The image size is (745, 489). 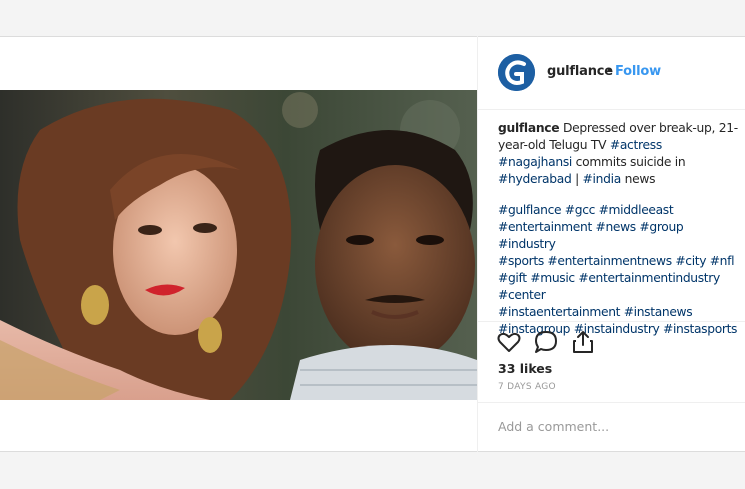 I want to click on likes-count: 33 likes, so click(x=525, y=368).